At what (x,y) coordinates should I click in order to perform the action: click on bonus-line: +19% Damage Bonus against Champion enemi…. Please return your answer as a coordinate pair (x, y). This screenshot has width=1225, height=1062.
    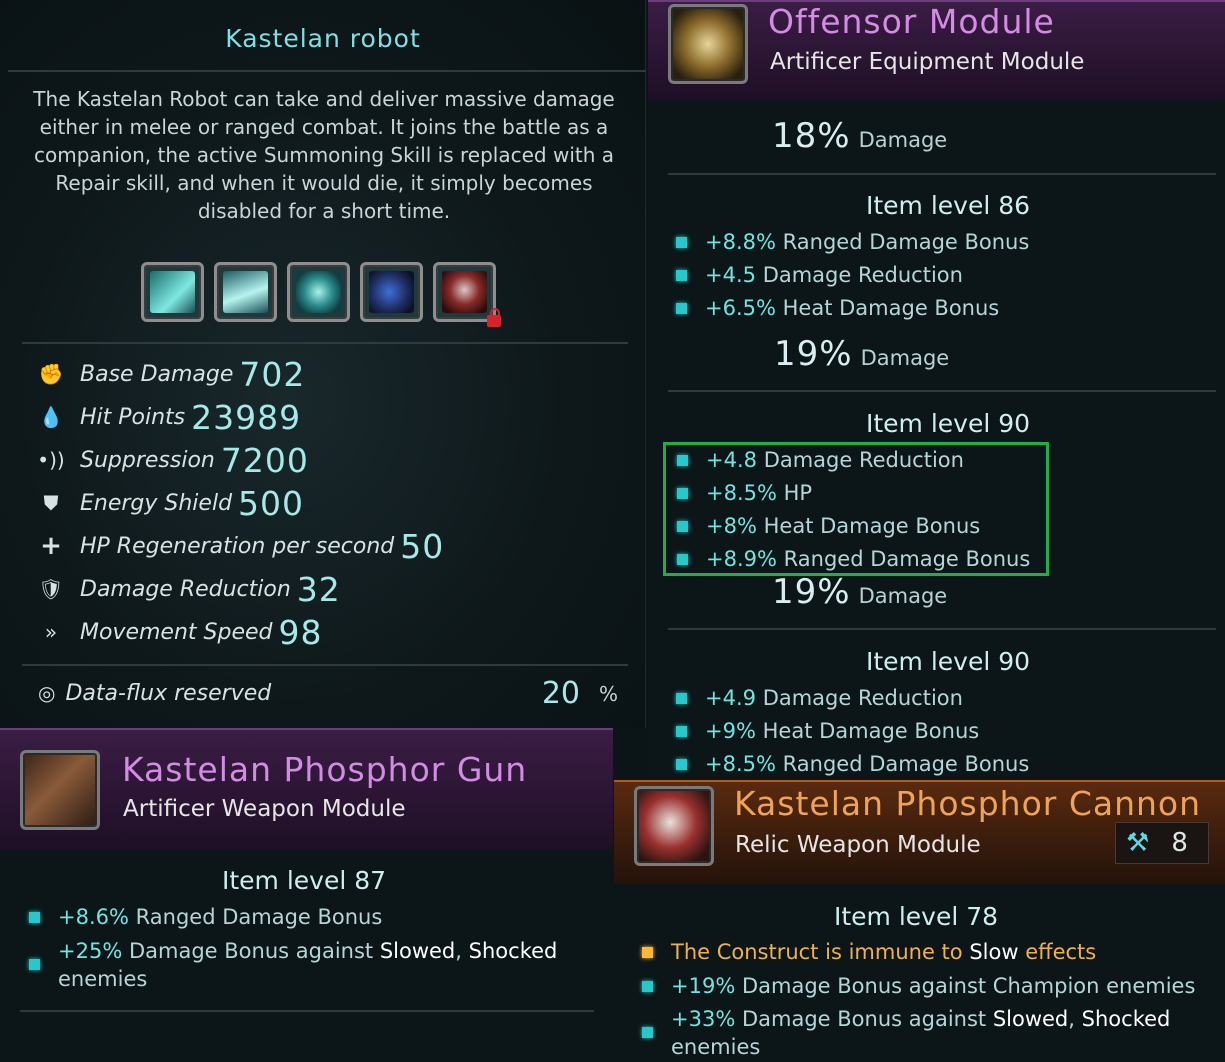
    Looking at the image, I should click on (918, 986).